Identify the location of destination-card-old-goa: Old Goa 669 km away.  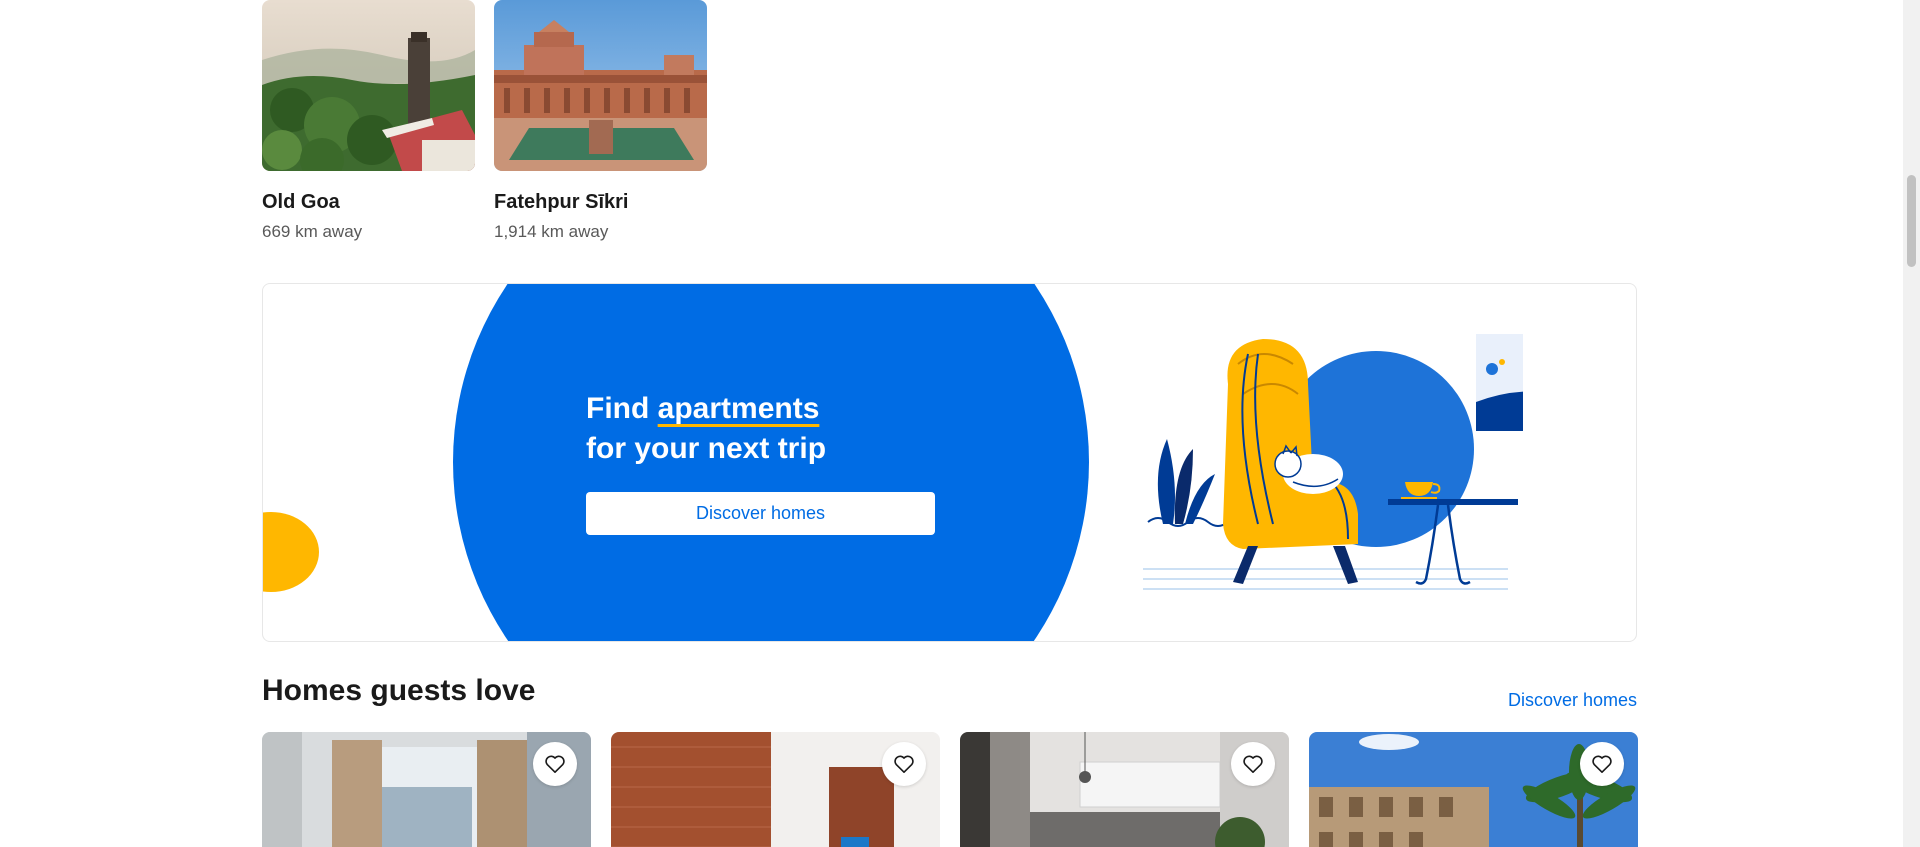
(368, 121).